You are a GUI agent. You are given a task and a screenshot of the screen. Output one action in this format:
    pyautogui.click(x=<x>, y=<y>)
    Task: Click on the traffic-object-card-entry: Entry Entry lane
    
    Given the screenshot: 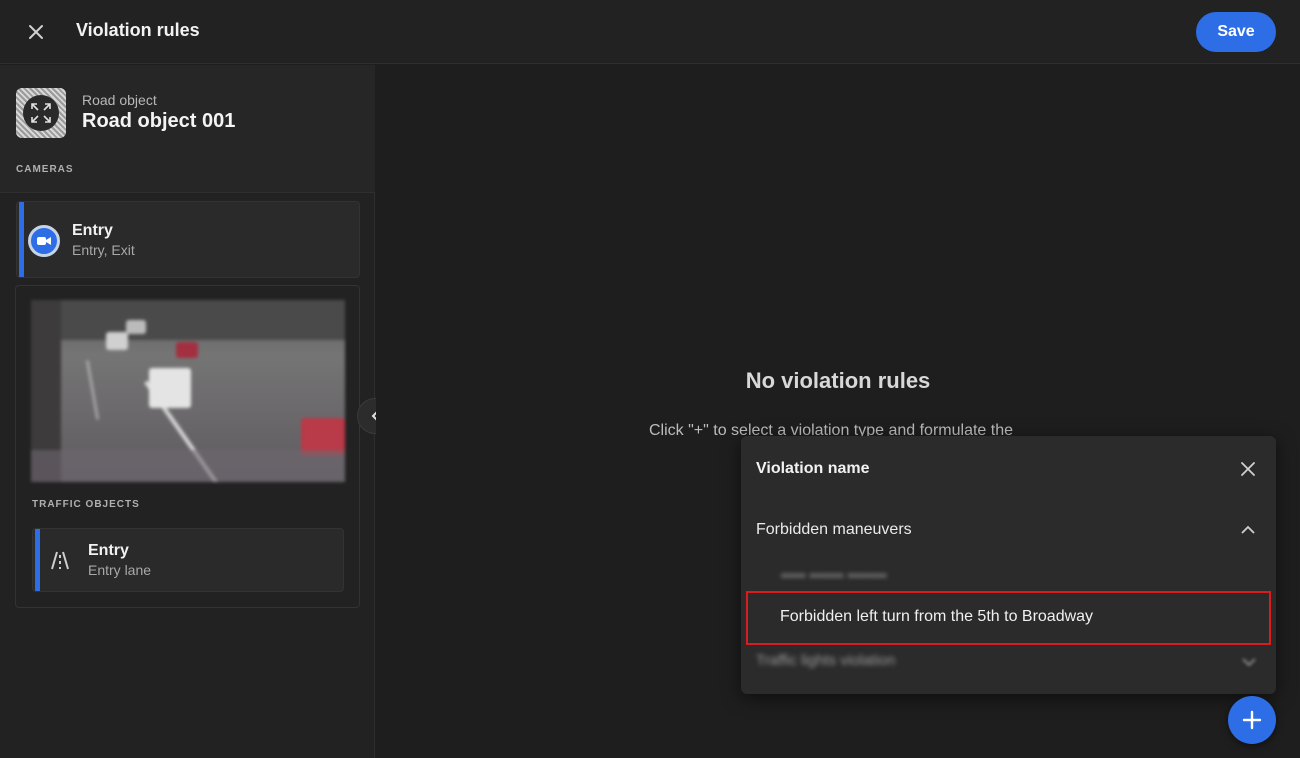 What is the action you would take?
    pyautogui.click(x=188, y=560)
    